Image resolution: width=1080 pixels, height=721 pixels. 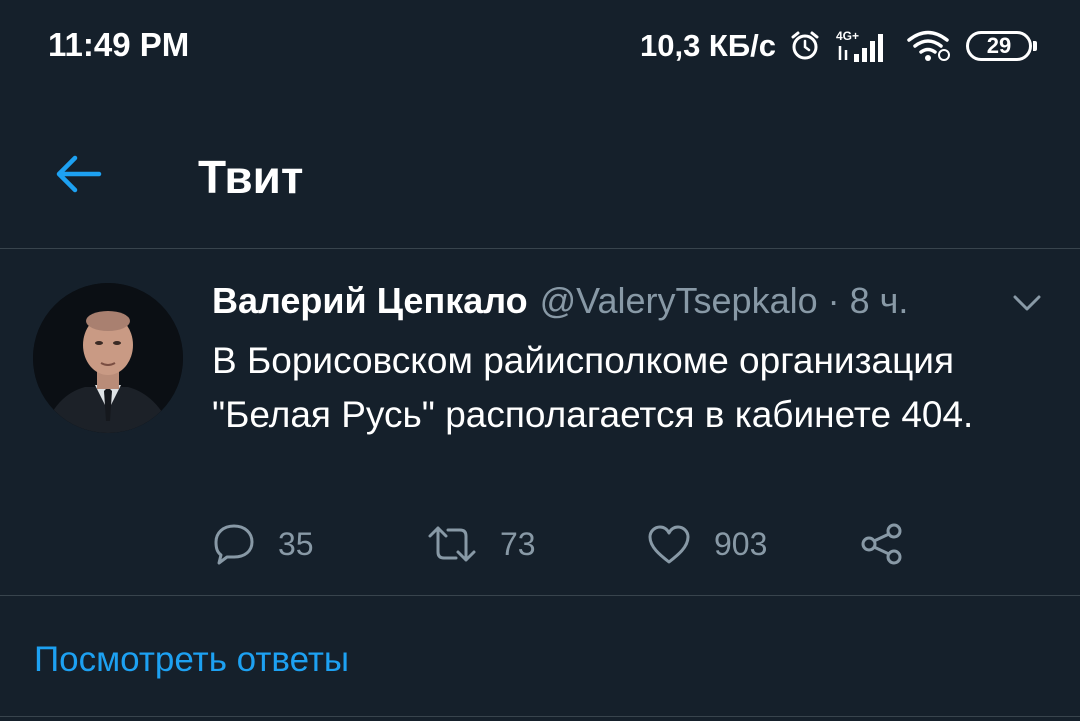 I want to click on tweet-header: Валерий Цепкало @ValeryTsepkalo · 8 ч., so click(x=622, y=301).